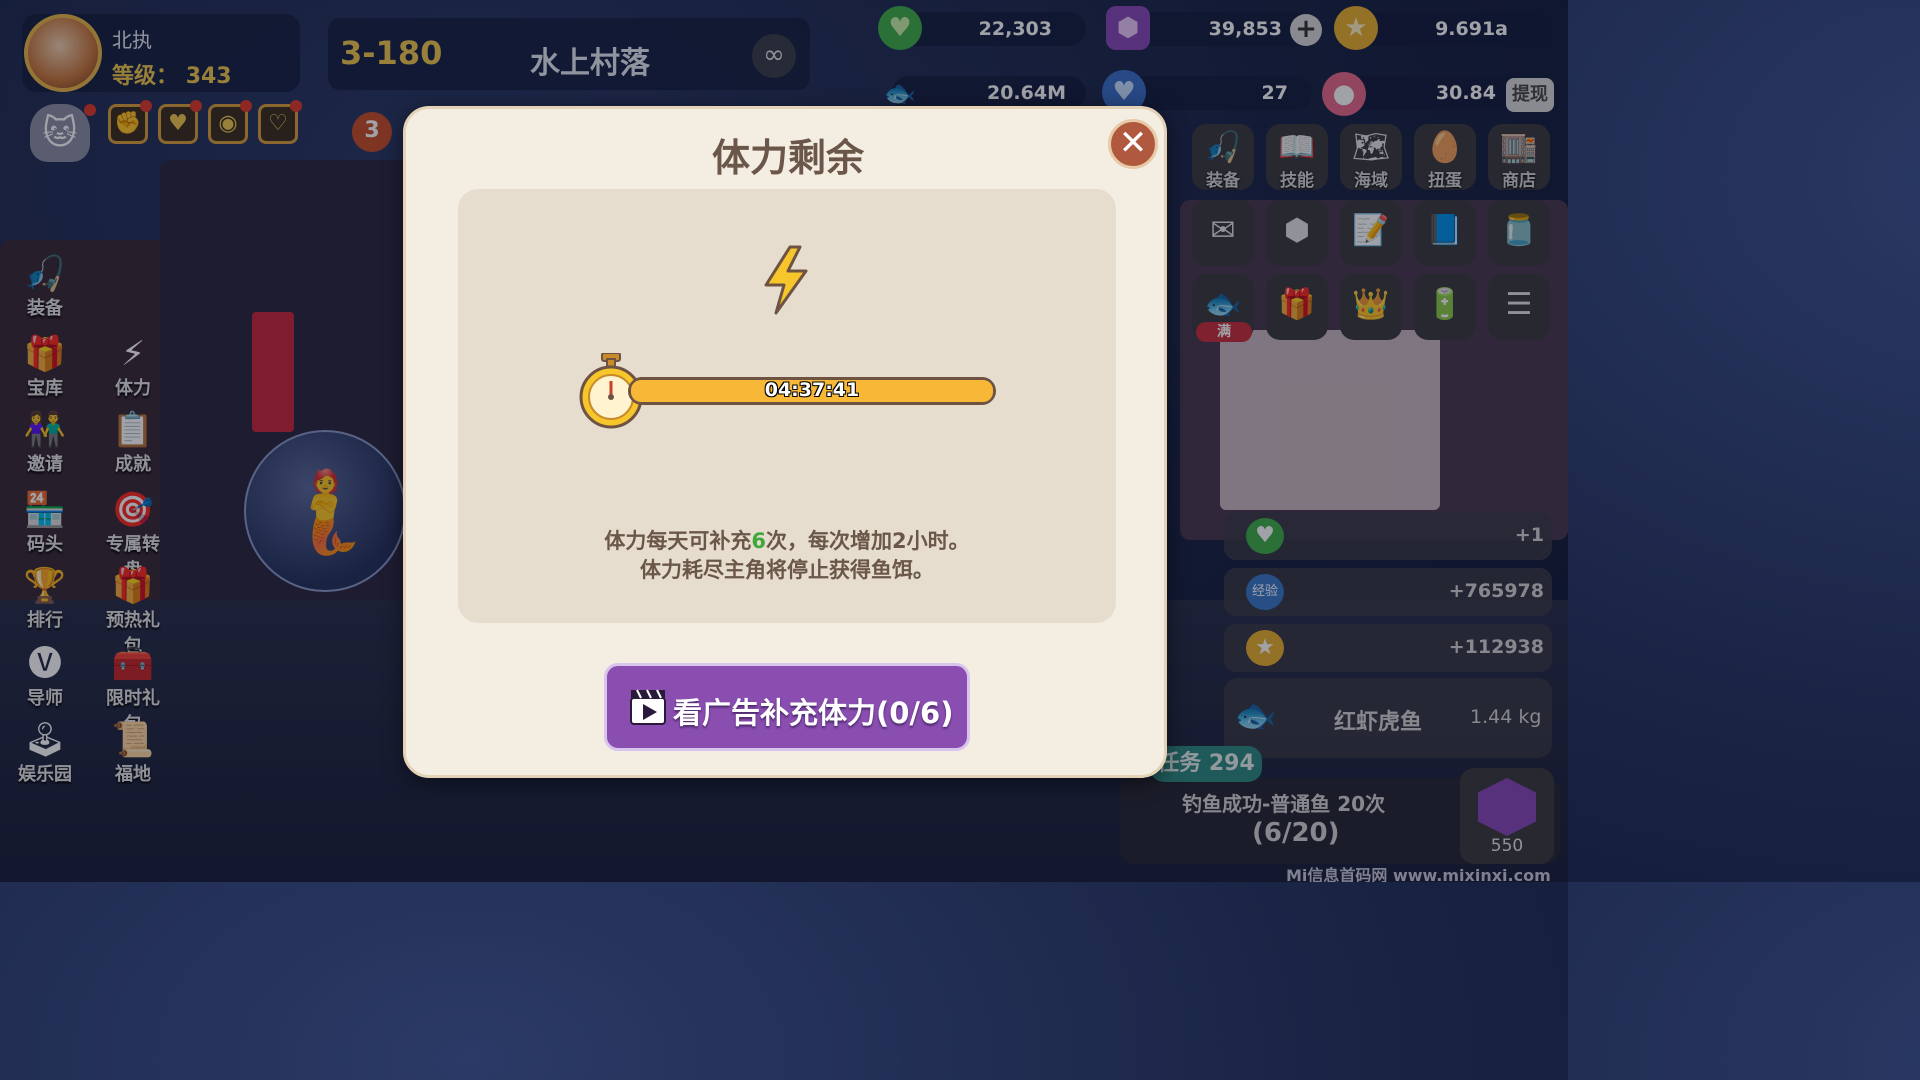  Describe the element at coordinates (758, 541) in the screenshot. I see `refill-count: 6` at that location.